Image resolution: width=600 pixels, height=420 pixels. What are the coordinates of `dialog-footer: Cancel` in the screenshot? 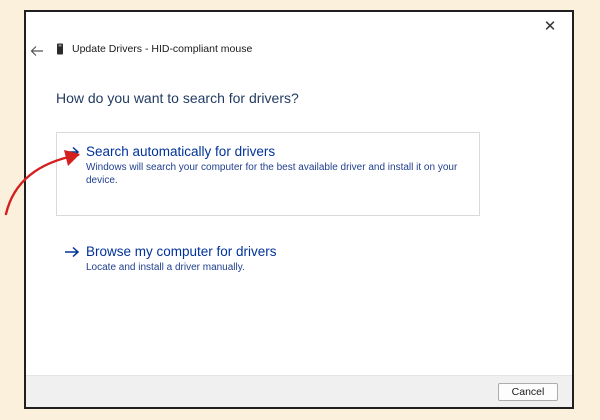 It's located at (299, 391).